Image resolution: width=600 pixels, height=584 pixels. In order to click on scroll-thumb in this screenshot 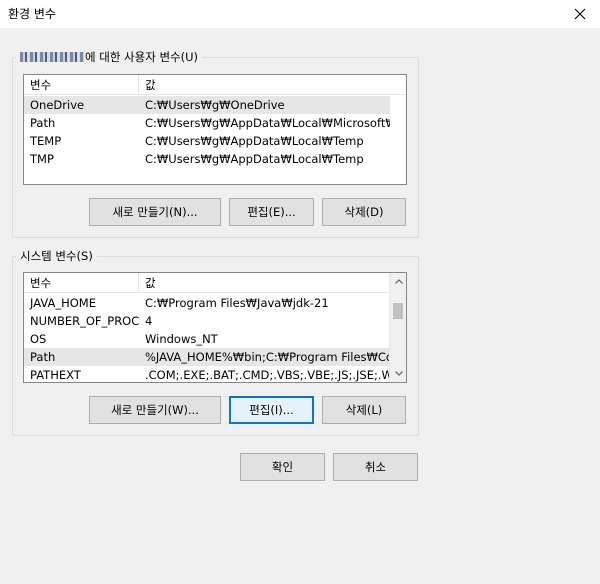, I will do `click(398, 311)`.